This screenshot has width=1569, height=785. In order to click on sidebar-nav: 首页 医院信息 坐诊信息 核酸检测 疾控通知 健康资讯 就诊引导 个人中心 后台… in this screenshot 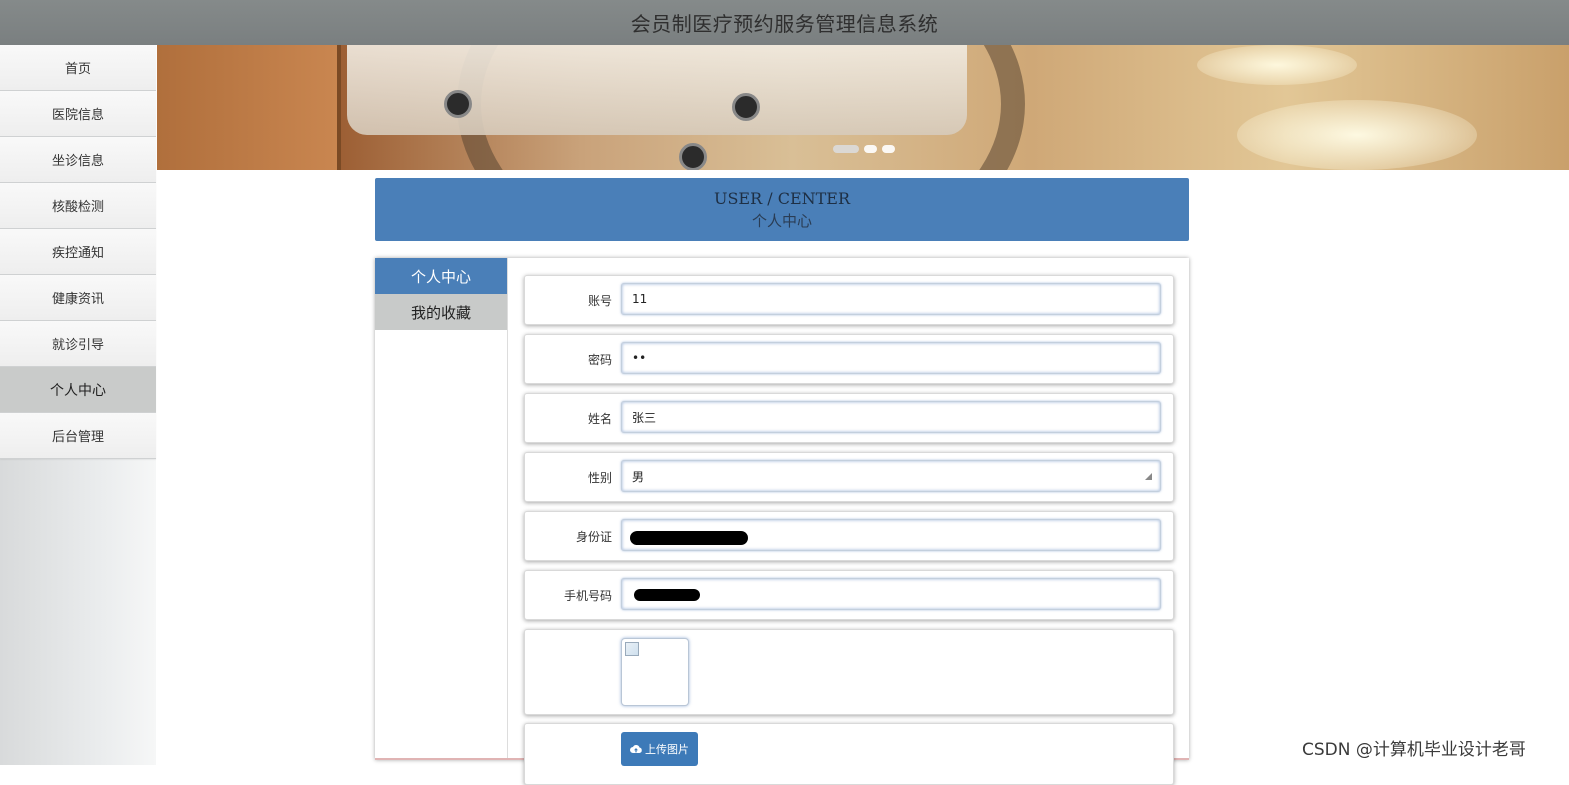, I will do `click(78, 405)`.